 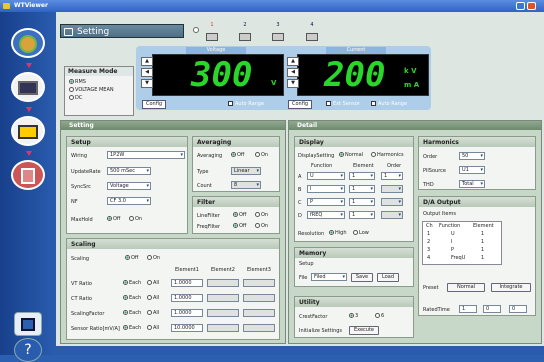 What do you see at coordinates (129, 186) in the screenshot?
I see `sync-select: Voltage` at bounding box center [129, 186].